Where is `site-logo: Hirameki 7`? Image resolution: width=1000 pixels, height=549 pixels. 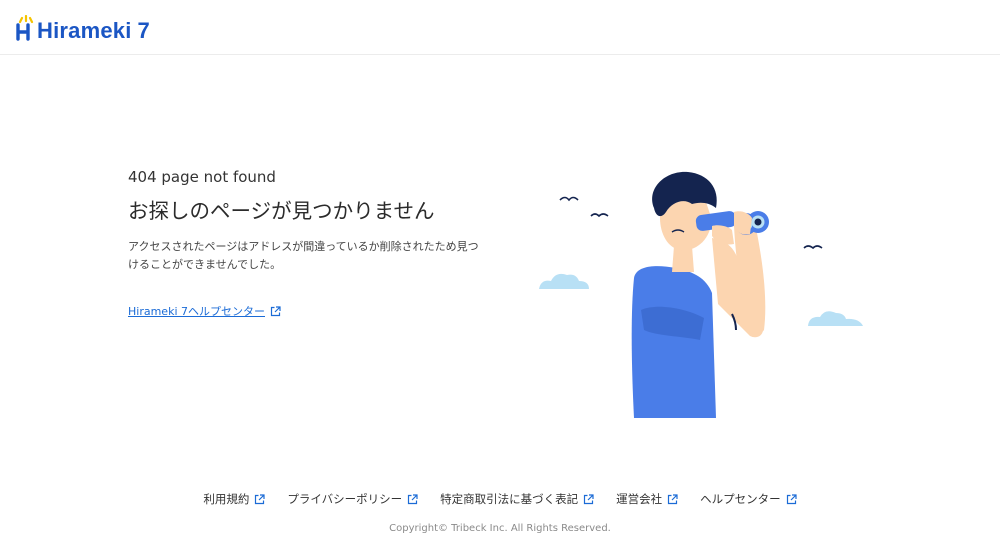 site-logo: Hirameki 7 is located at coordinates (83, 28).